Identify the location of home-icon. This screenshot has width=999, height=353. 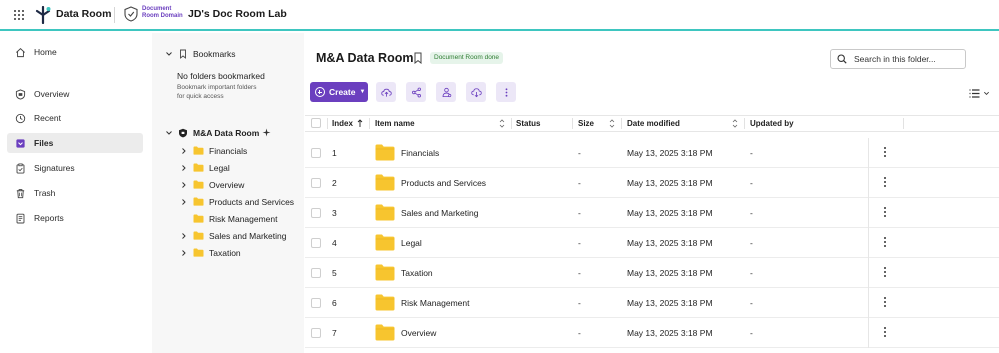
(20, 52).